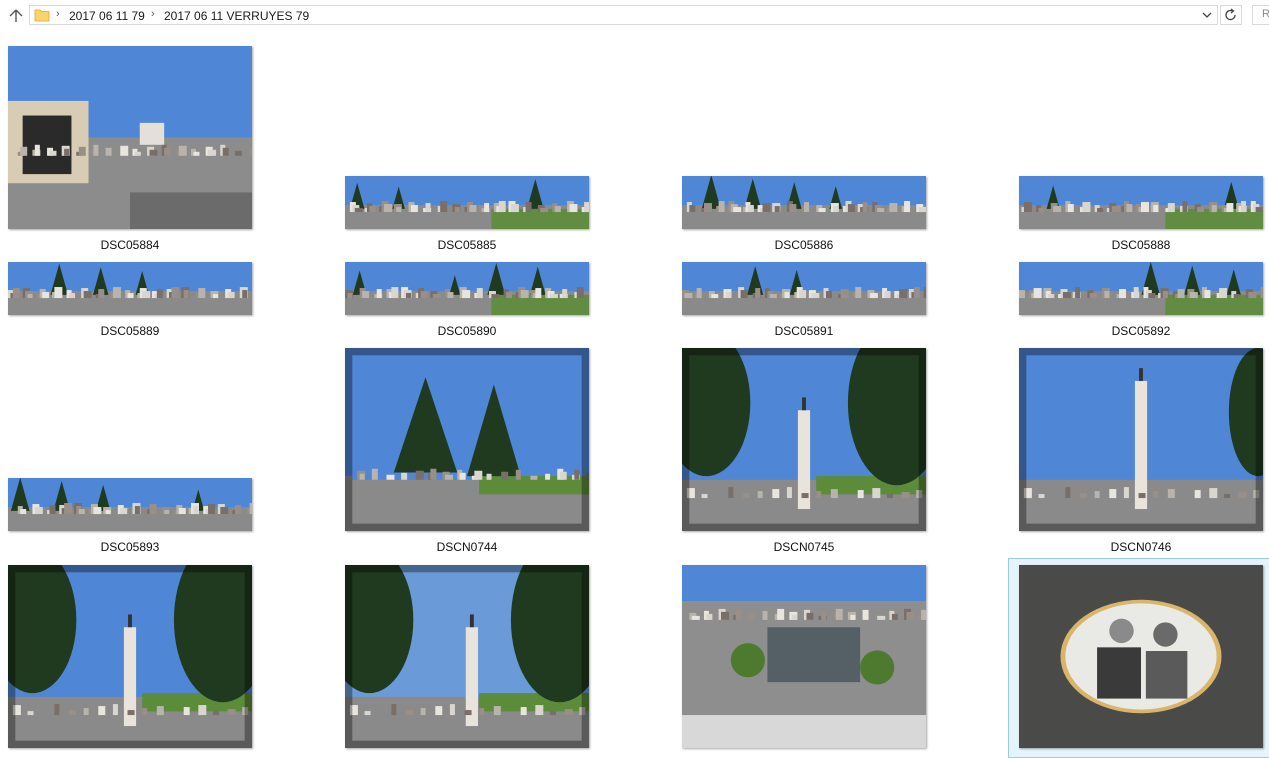 This screenshot has width=1269, height=758. I want to click on file-name-label: DSC05892, so click(1141, 331).